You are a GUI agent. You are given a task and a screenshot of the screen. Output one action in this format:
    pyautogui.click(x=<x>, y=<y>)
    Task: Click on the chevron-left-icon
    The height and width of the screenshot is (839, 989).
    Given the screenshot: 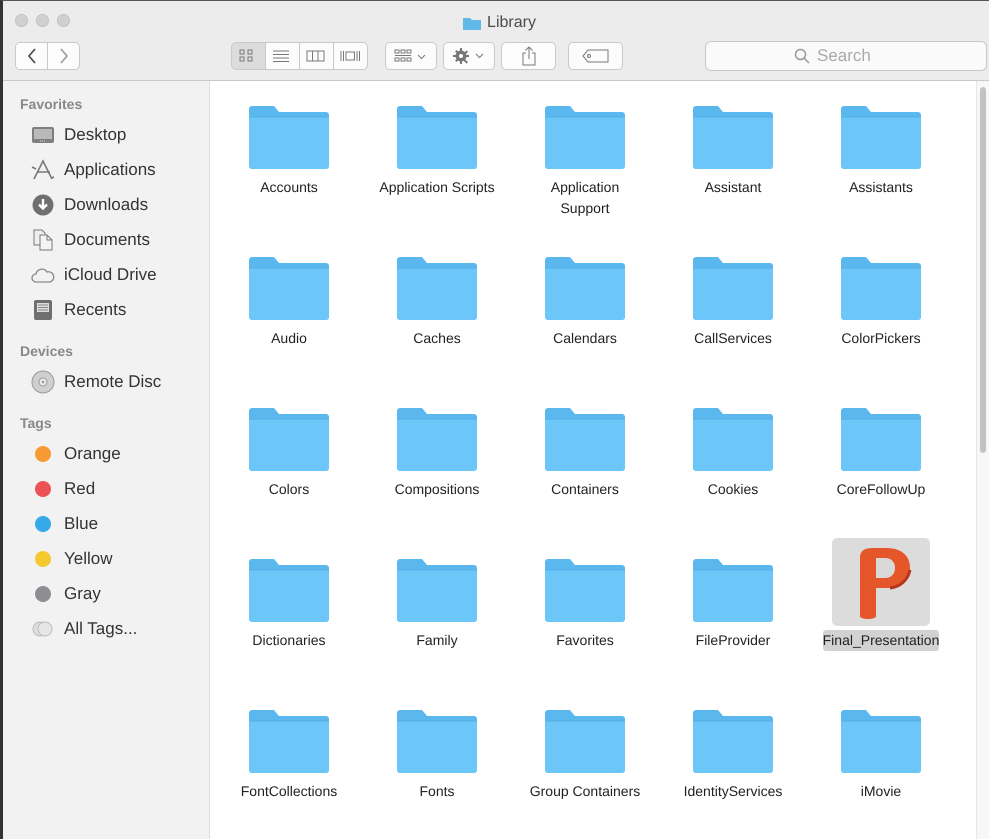 What is the action you would take?
    pyautogui.click(x=31, y=56)
    